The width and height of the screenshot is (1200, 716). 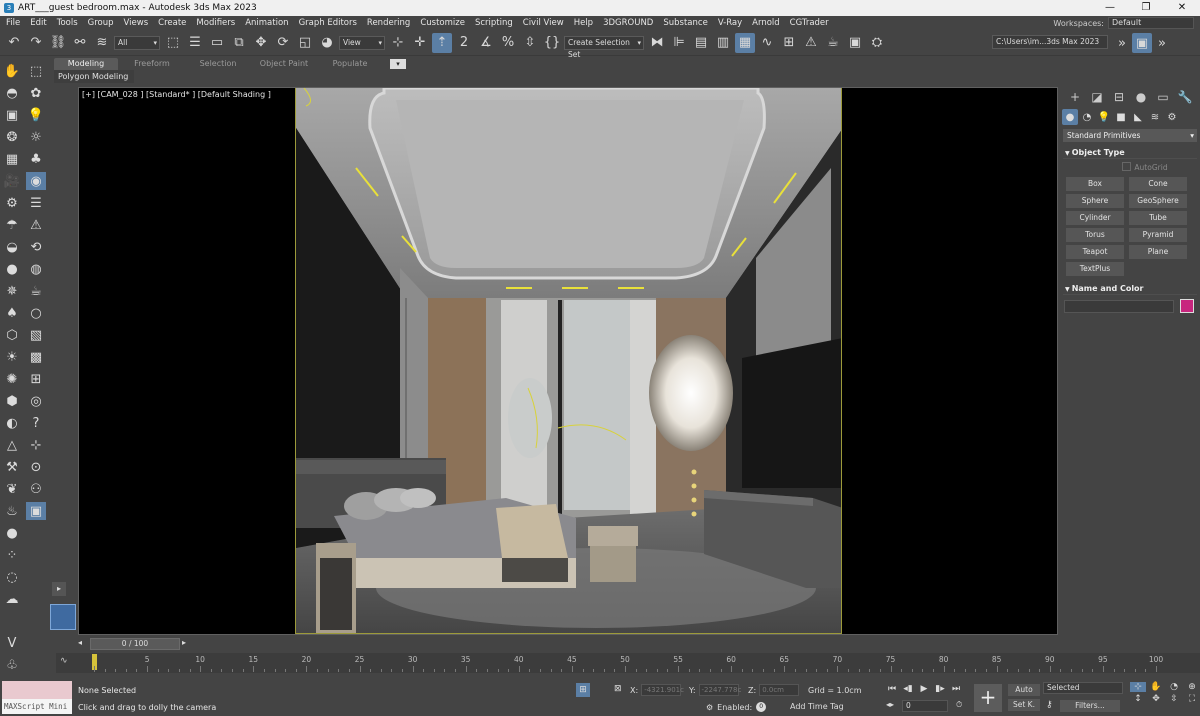 I want to click on angle-snap-icon: ∡, so click(x=486, y=43).